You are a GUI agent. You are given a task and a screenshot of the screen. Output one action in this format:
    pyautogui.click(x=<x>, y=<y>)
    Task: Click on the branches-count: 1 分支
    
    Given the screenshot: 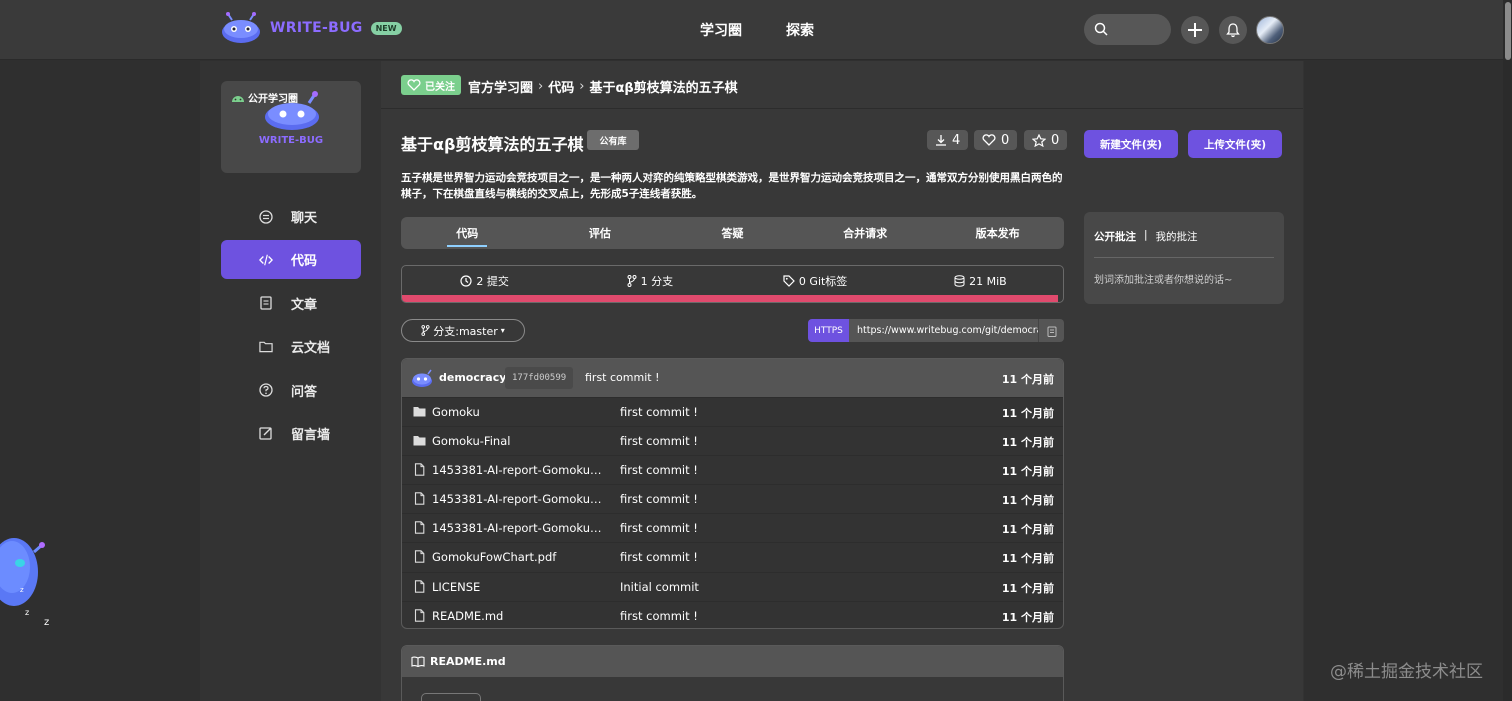 What is the action you would take?
    pyautogui.click(x=657, y=281)
    